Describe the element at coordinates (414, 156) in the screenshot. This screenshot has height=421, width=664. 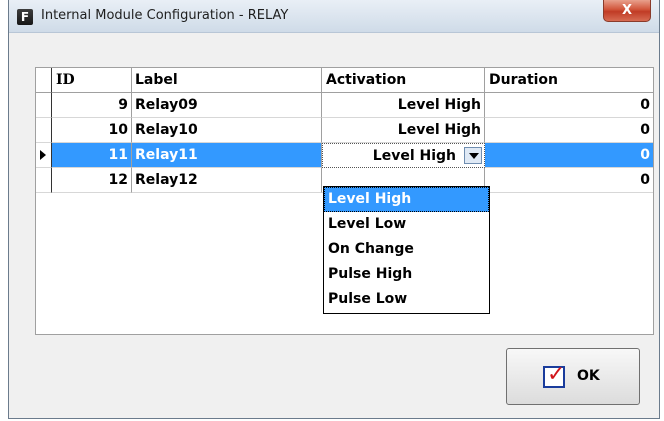
I see `activation-combobox-value: Level High` at that location.